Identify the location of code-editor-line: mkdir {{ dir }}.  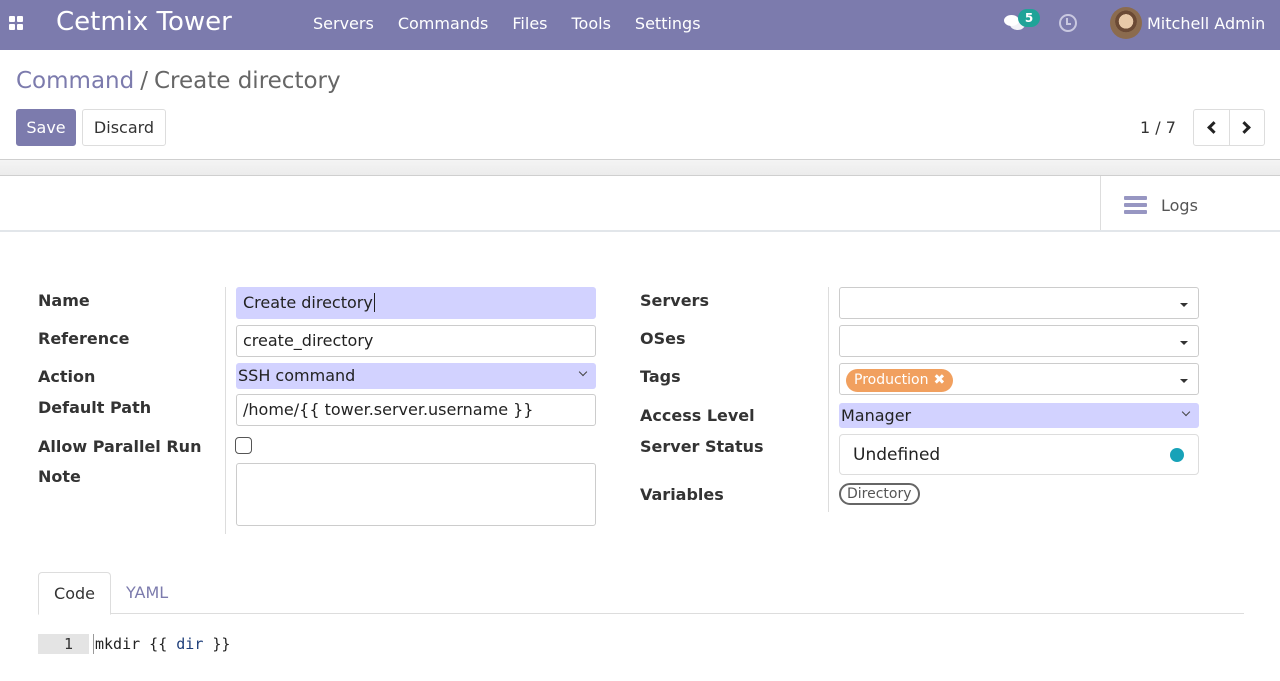
(161, 644).